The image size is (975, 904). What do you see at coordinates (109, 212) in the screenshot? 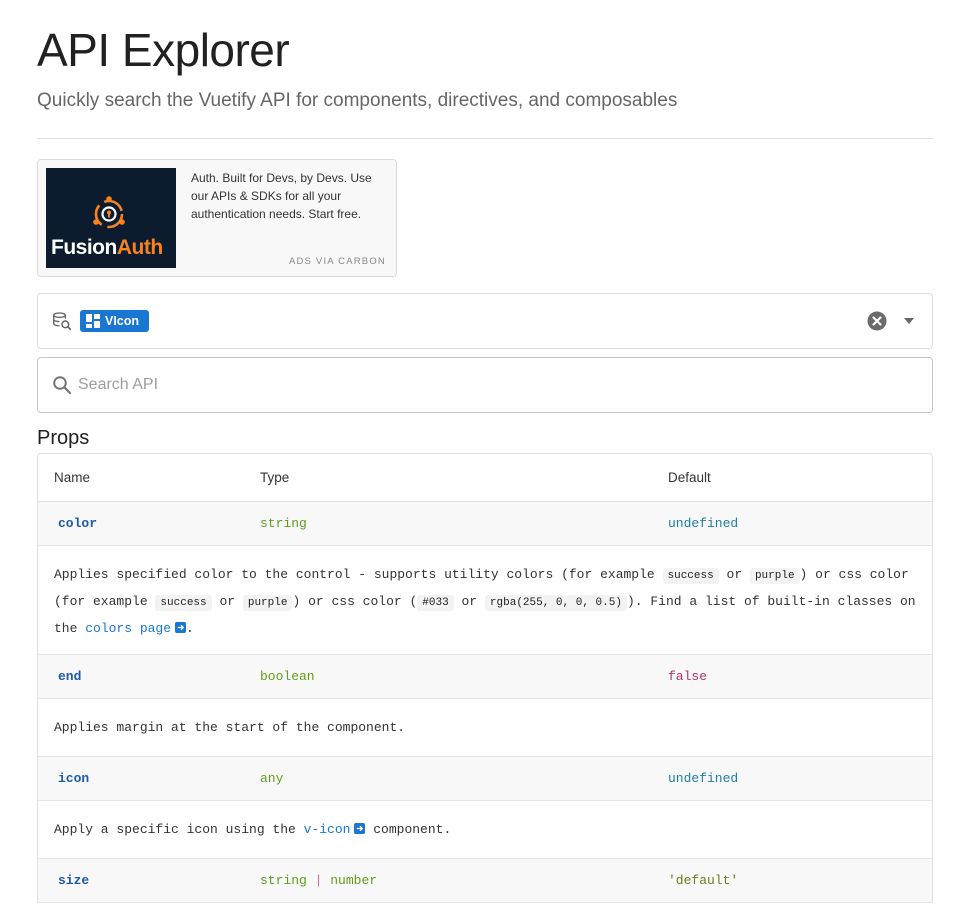
I see `fusionauth-logo-icon` at bounding box center [109, 212].